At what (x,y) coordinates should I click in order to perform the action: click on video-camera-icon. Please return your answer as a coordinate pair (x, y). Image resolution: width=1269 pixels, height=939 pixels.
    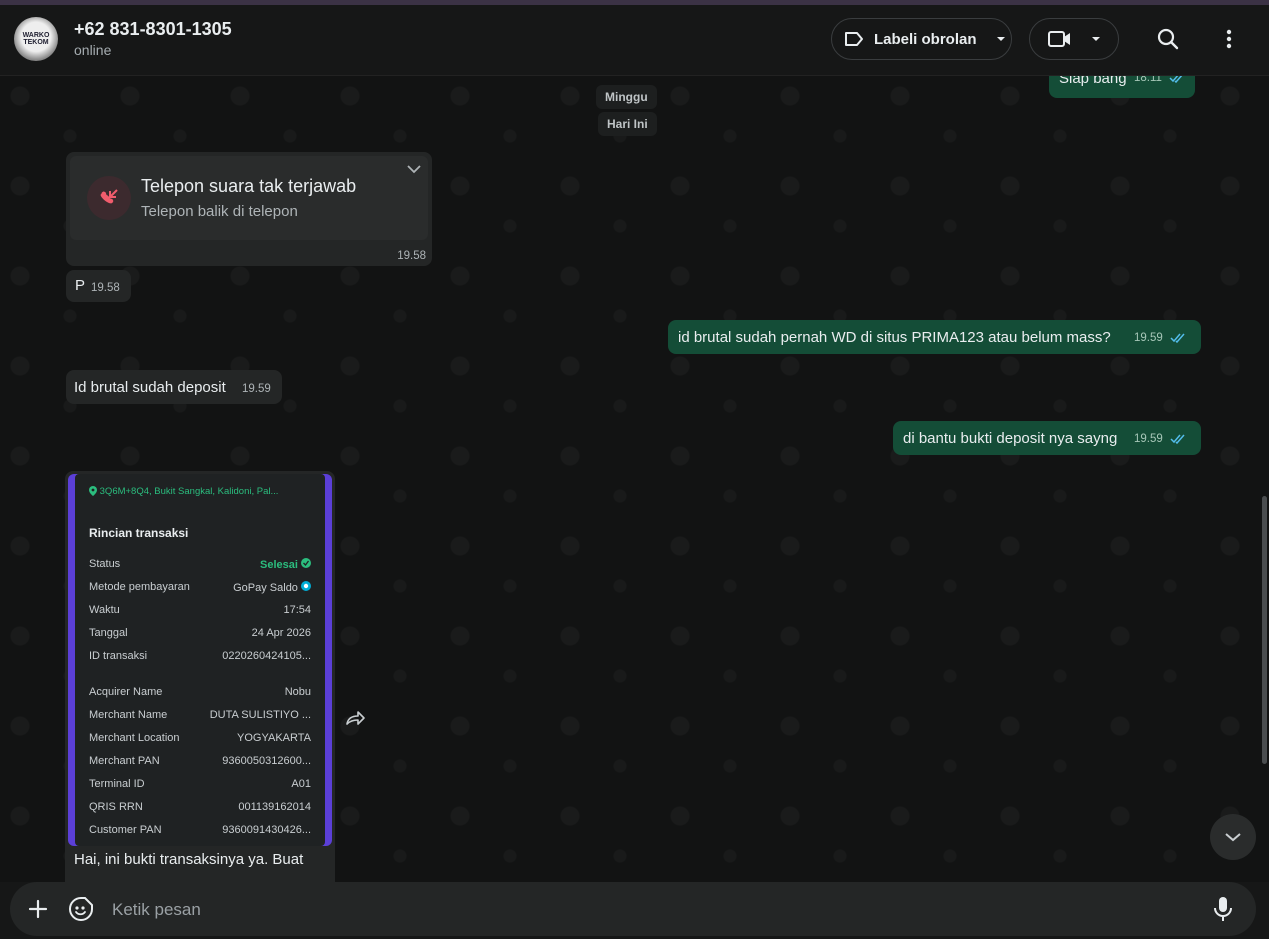
    Looking at the image, I should click on (1059, 39).